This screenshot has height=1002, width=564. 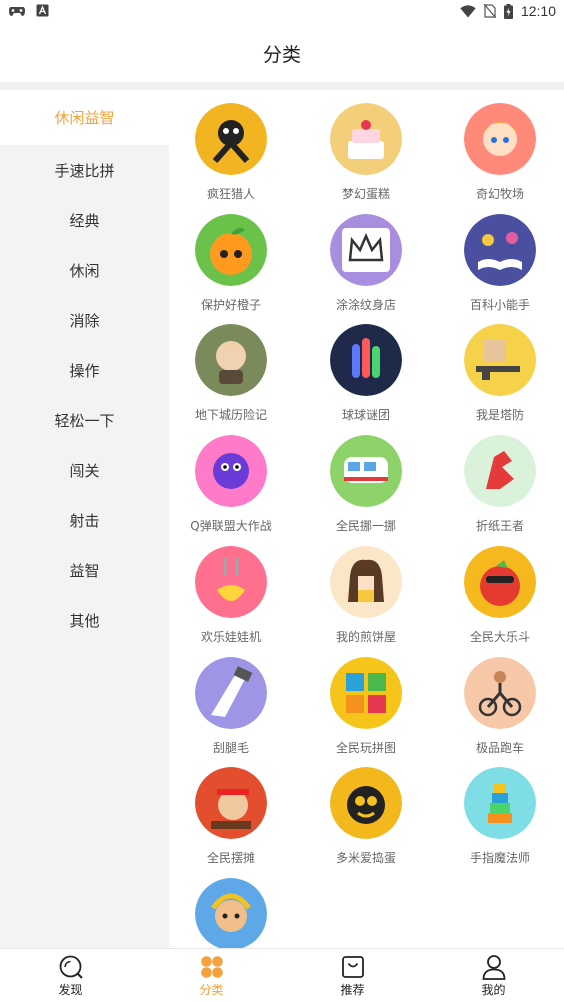 I want to click on puzzle-icon, so click(x=366, y=692).